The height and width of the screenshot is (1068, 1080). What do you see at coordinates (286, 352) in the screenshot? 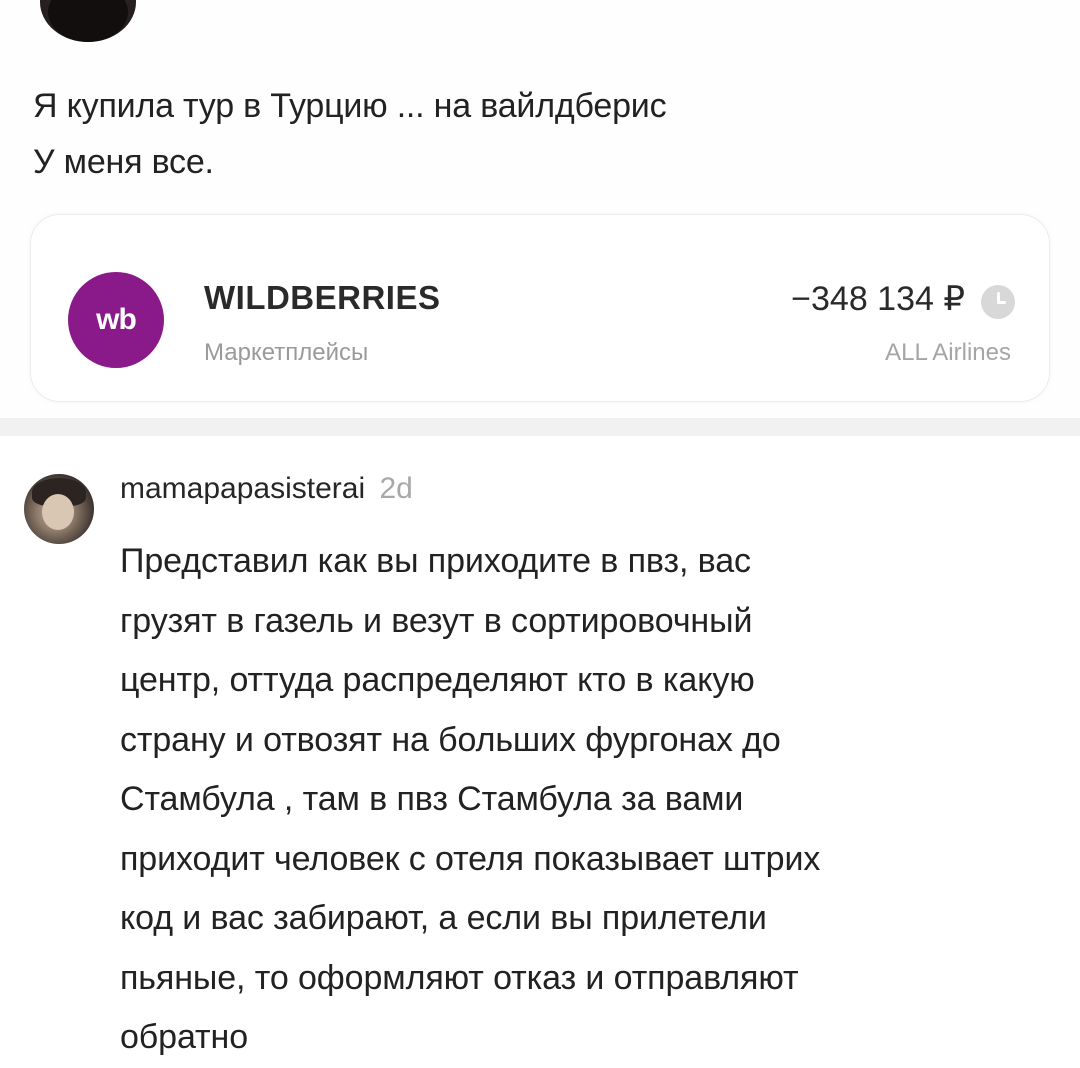
I see `transaction-category: Маркетплейсы` at bounding box center [286, 352].